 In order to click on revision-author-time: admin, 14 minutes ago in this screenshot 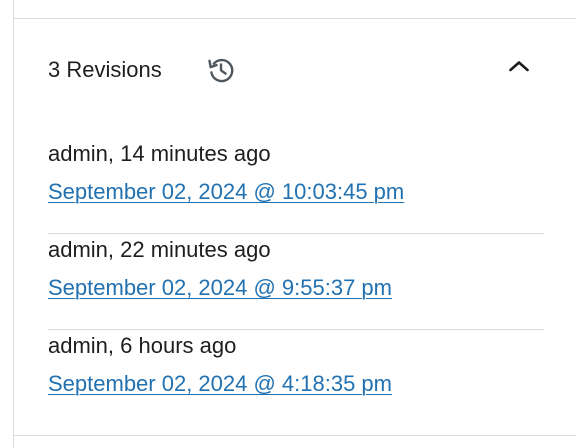, I will do `click(159, 153)`.